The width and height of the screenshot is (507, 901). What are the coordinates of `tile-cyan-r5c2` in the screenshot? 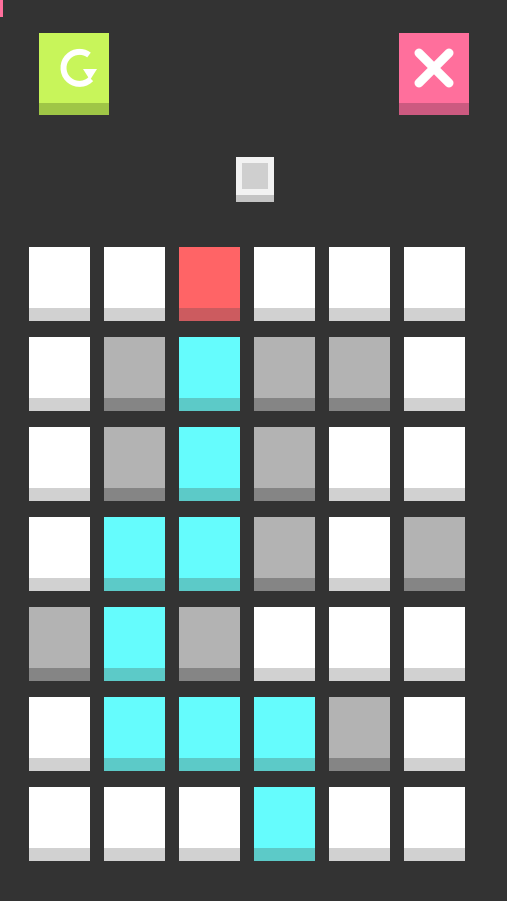 It's located at (134, 644).